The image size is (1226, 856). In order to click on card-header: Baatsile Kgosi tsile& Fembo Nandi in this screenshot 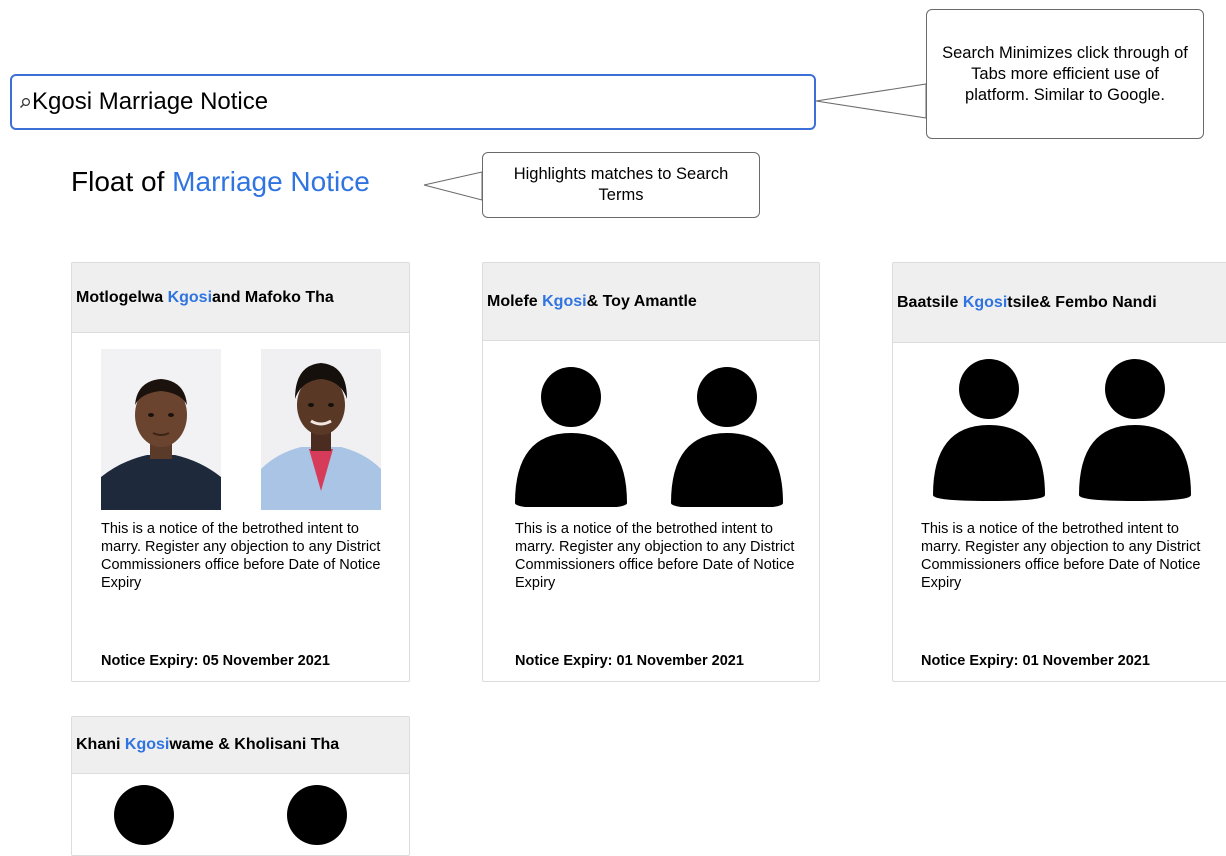, I will do `click(1059, 303)`.